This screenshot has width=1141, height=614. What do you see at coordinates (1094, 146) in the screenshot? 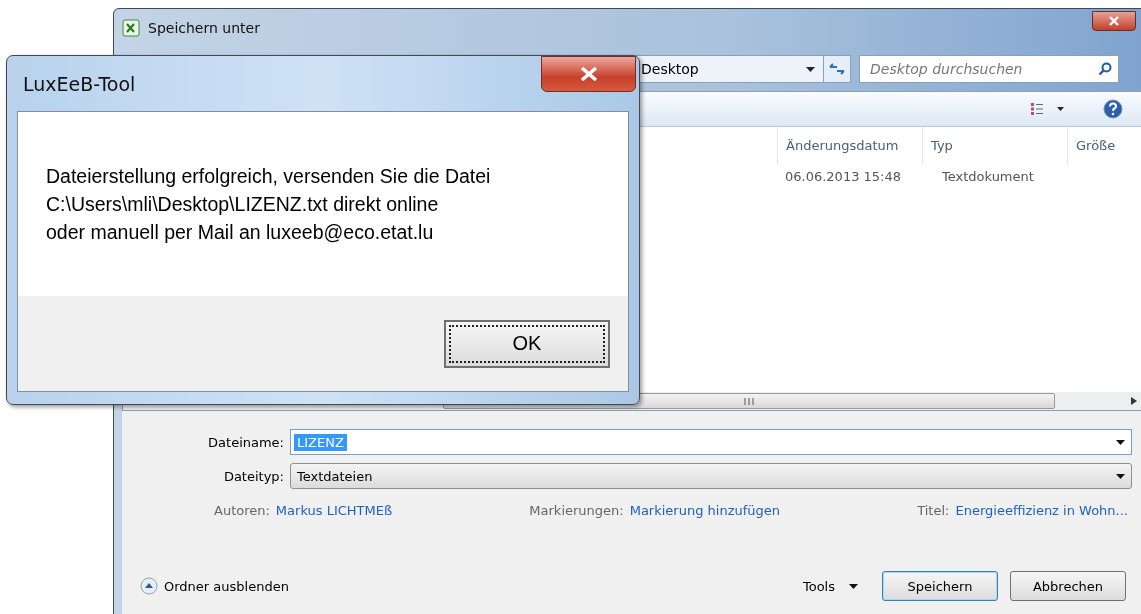
I see `column-header: Größe` at bounding box center [1094, 146].